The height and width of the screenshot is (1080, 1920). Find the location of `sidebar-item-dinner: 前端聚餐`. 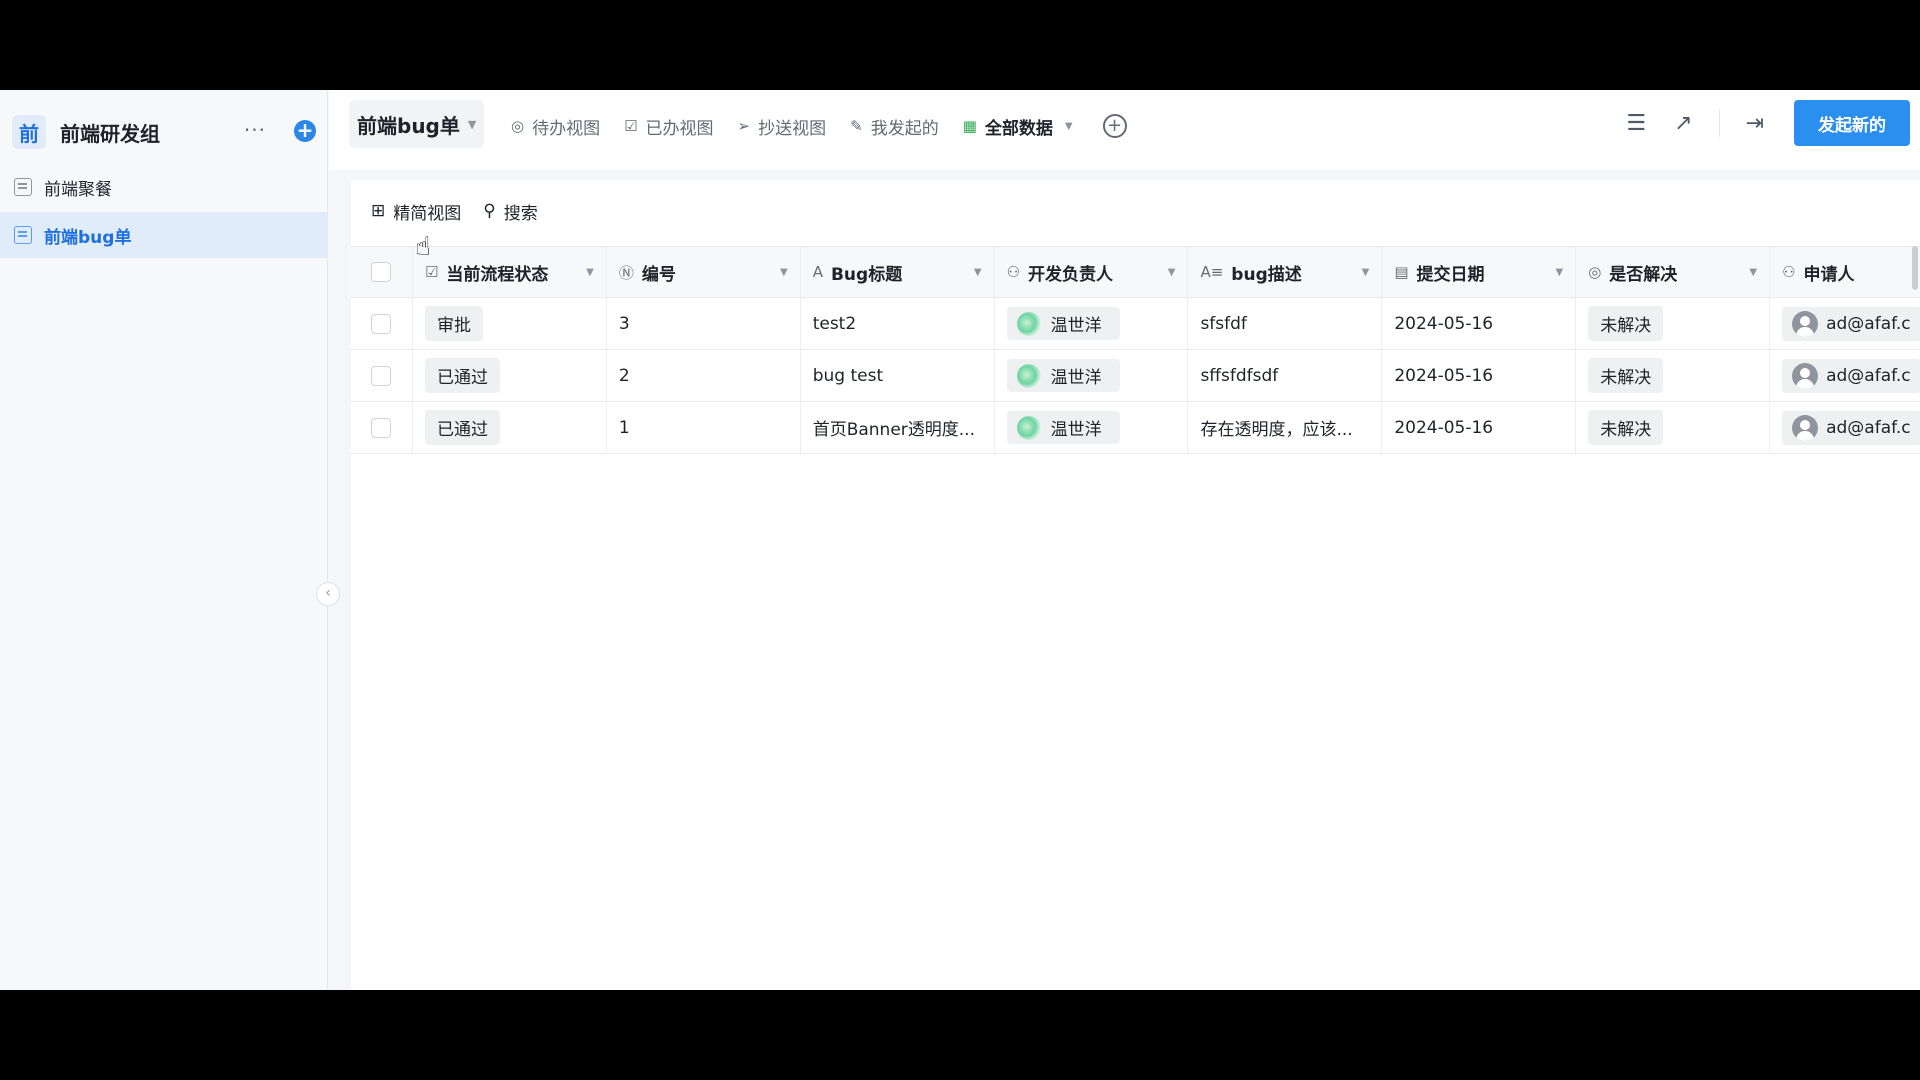

sidebar-item-dinner: 前端聚餐 is located at coordinates (164, 187).